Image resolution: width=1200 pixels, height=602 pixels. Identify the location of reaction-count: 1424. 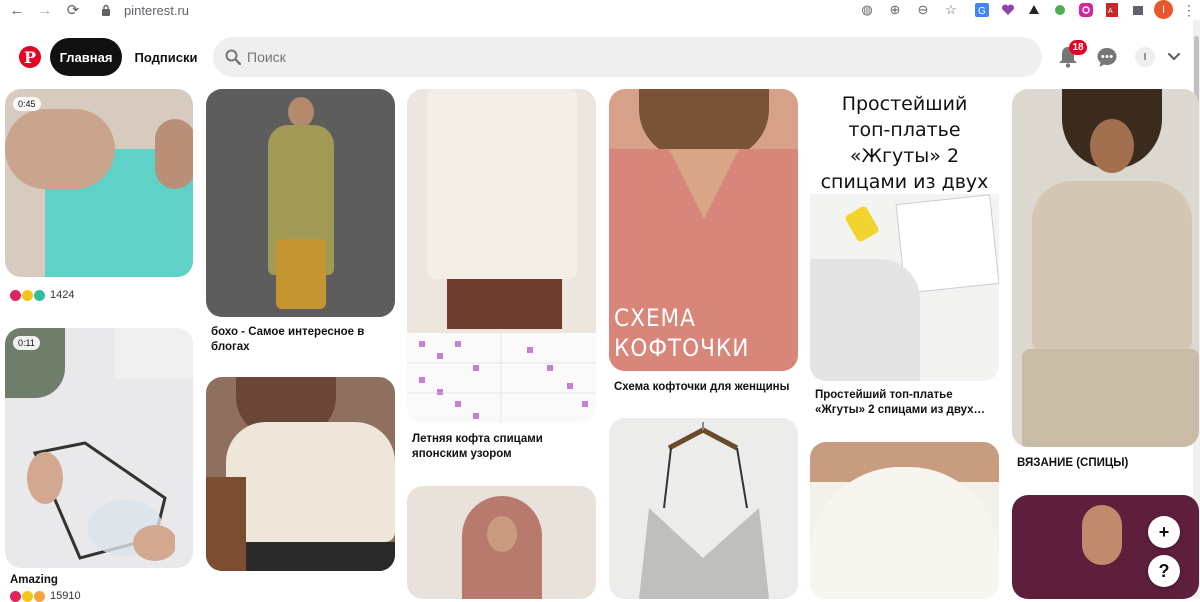
(62, 295).